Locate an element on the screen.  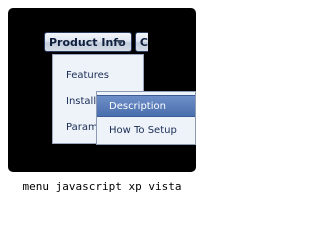
menubar-item-product-info: Product Info is located at coordinates (88, 42).